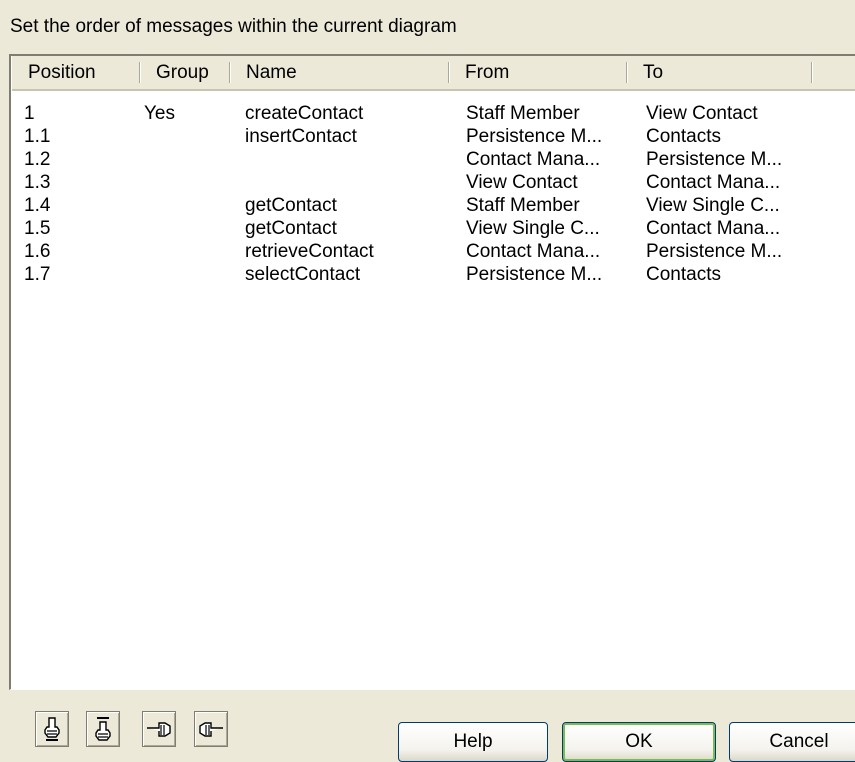  I want to click on cancel-button: Cancel, so click(792, 742).